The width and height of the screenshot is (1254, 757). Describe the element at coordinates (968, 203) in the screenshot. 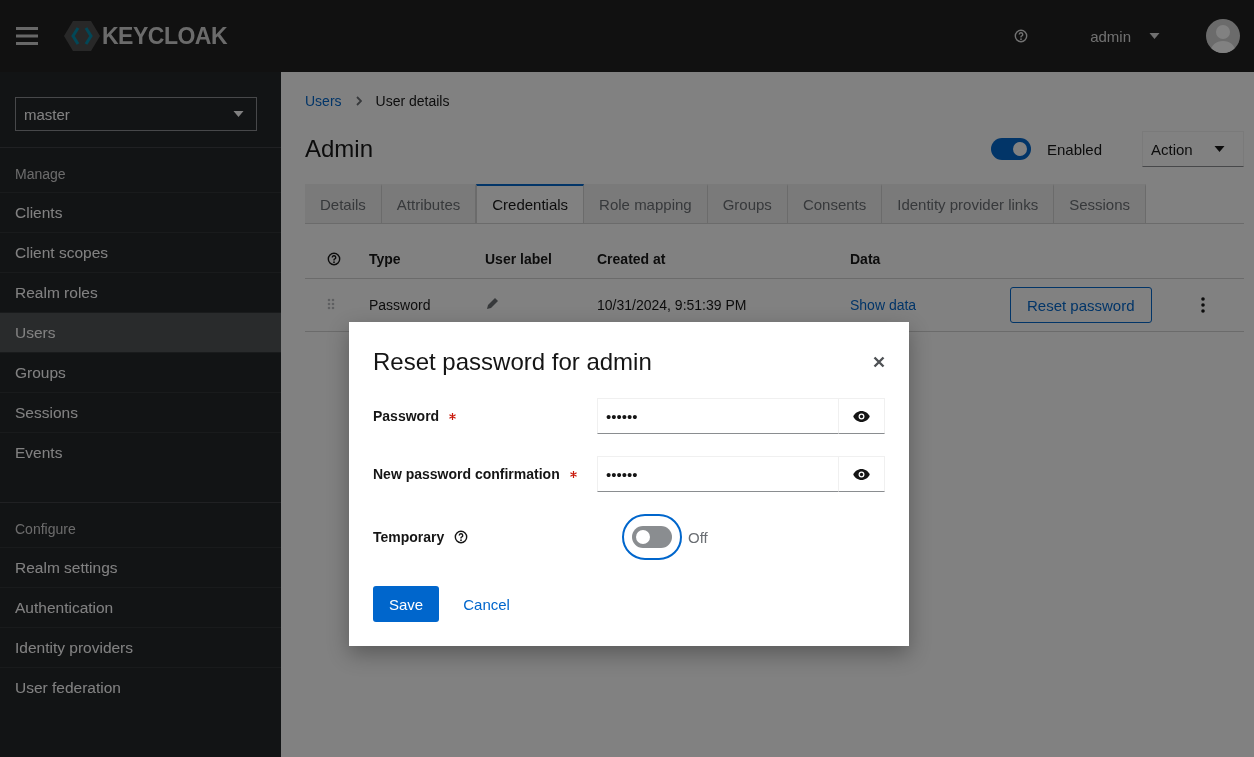

I see `tab: Identity provider links` at that location.